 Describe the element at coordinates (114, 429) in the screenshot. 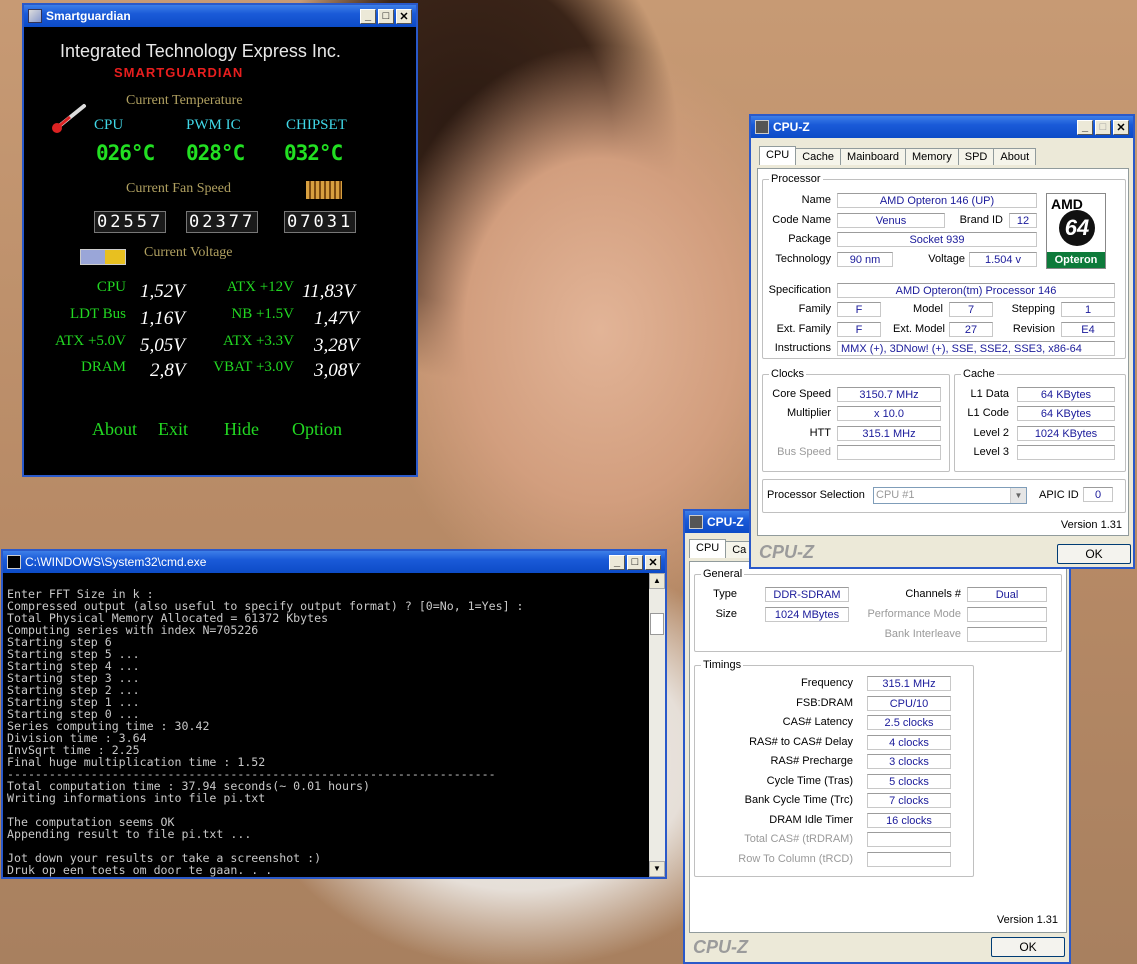

I see `about-button: About` at that location.